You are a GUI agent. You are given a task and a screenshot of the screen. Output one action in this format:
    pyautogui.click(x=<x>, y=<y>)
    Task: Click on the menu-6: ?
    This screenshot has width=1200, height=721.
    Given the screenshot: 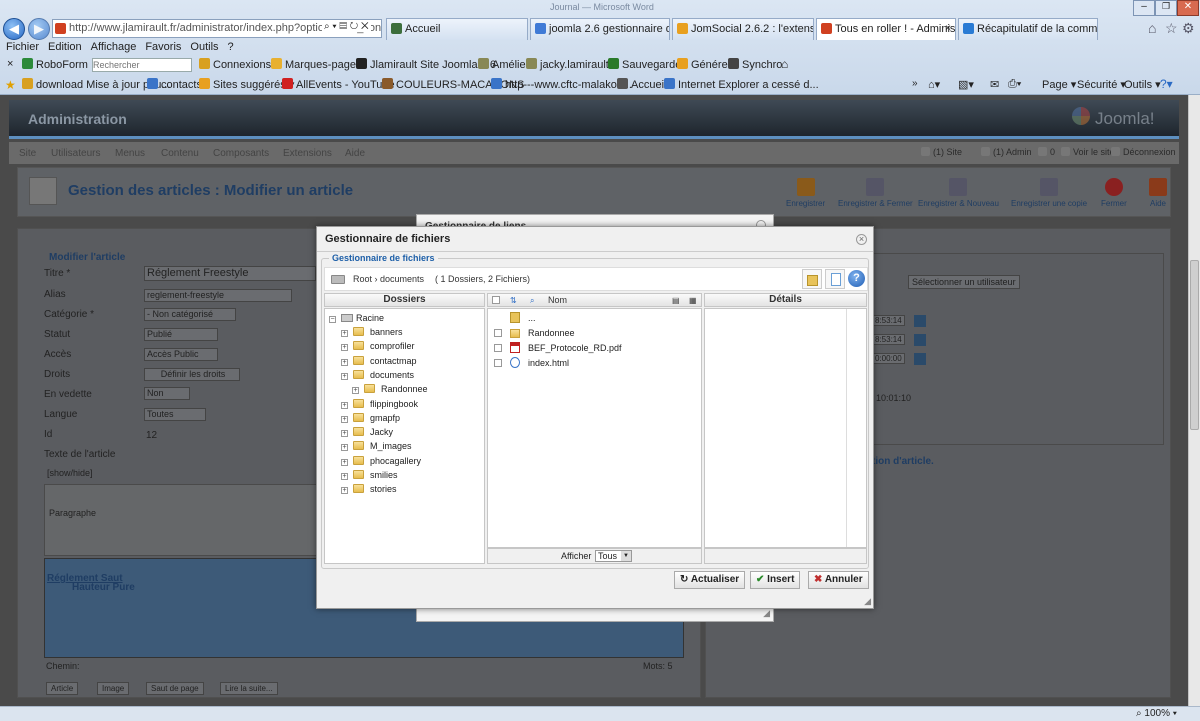 What is the action you would take?
    pyautogui.click(x=231, y=47)
    